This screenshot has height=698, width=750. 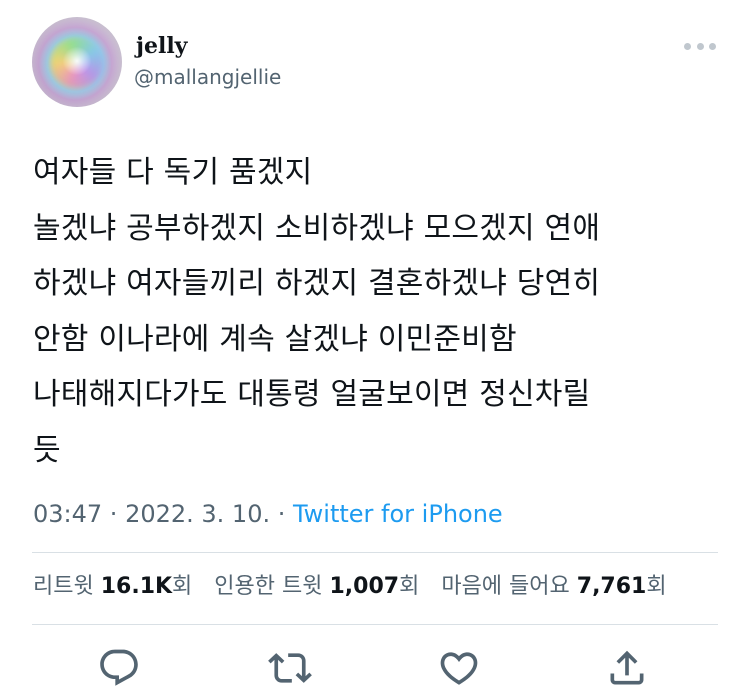 What do you see at coordinates (67, 586) in the screenshot?
I see `retweets-label: 리트윗` at bounding box center [67, 586].